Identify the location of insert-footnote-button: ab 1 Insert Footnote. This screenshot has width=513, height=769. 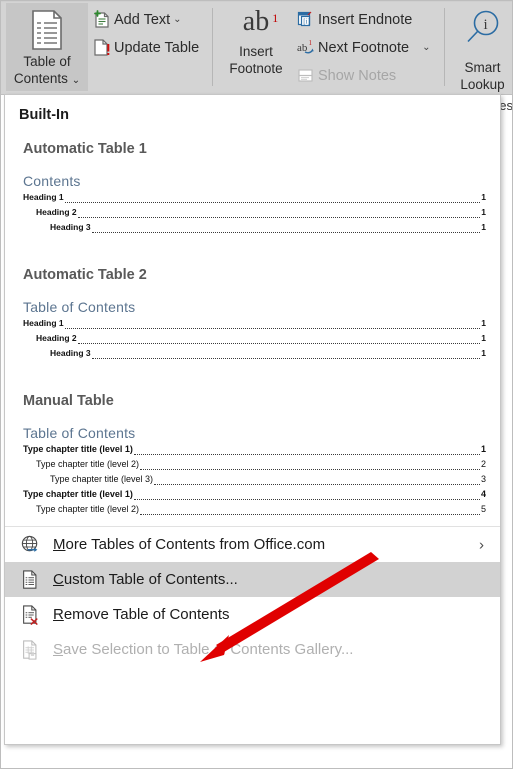
(256, 47).